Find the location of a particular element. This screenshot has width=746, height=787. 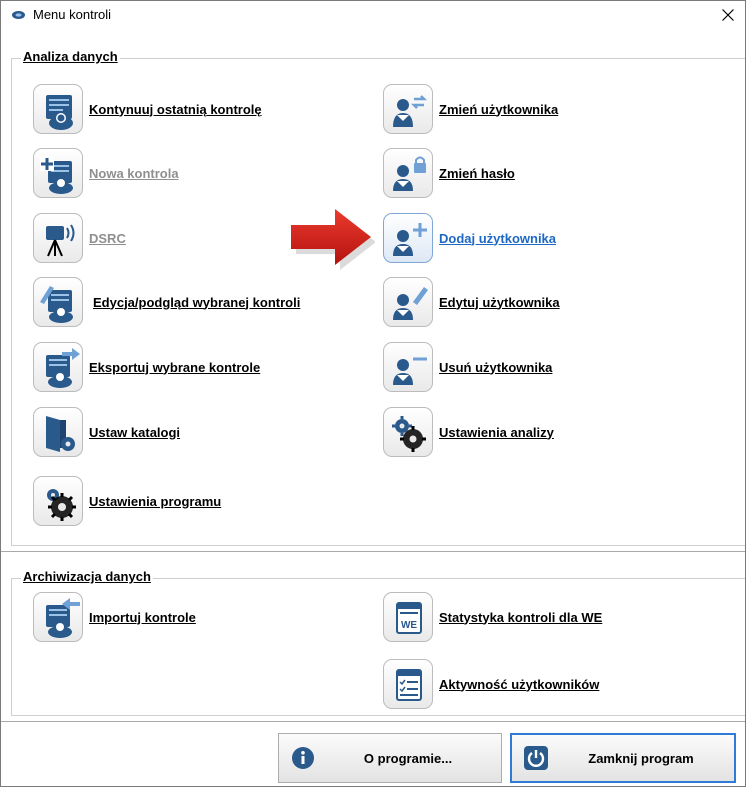

section-separator is located at coordinates (373, 551).